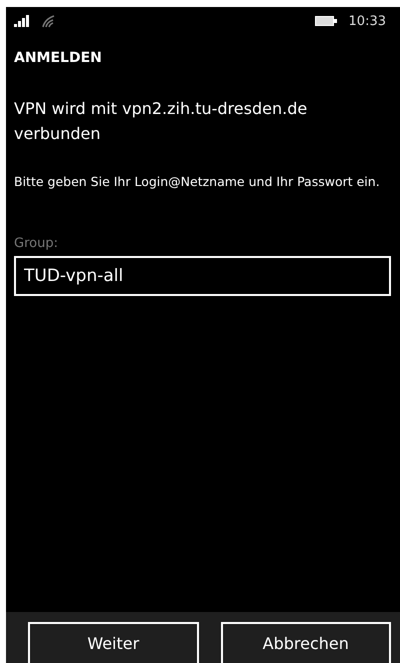 The height and width of the screenshot is (663, 400). I want to click on group-label: Group:, so click(36, 243).